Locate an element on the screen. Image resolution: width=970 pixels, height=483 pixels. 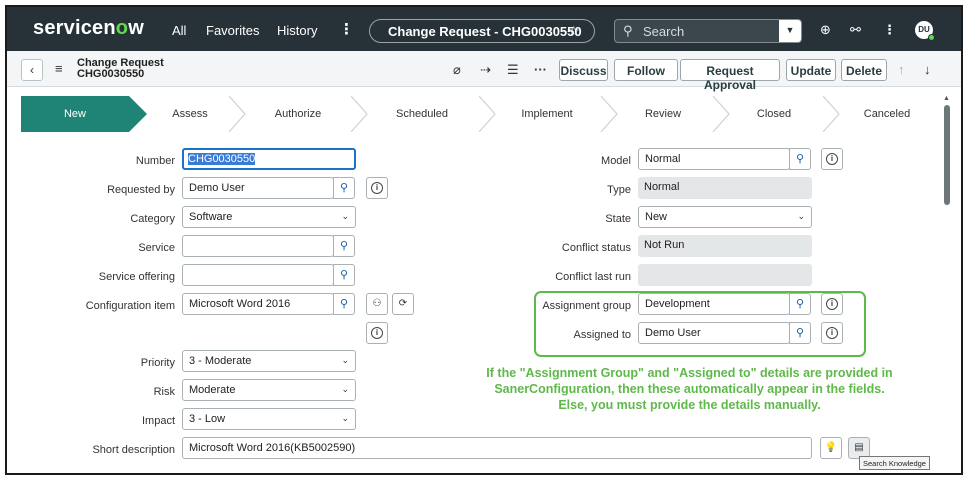
service-field is located at coordinates (258, 246).